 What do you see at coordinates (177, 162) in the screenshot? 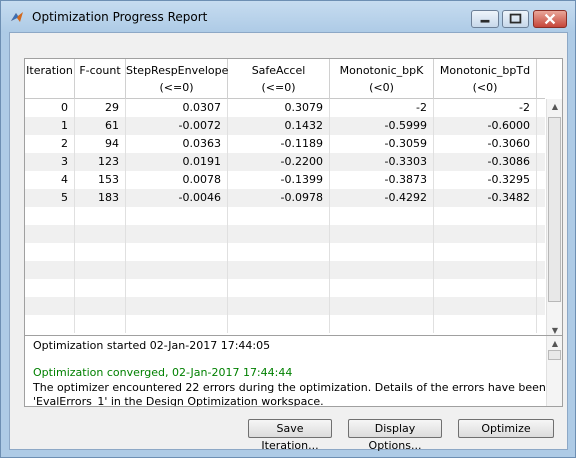
I see `table-cell: 0.0191` at bounding box center [177, 162].